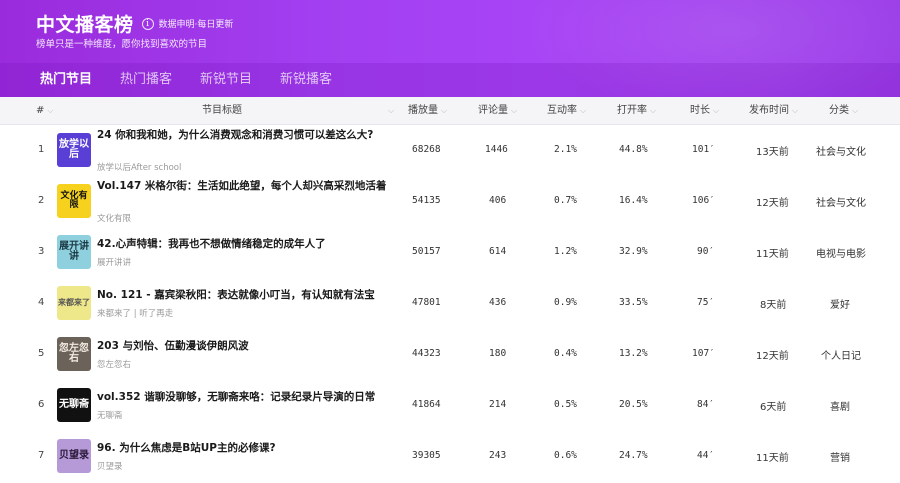  What do you see at coordinates (565, 455) in the screenshot?
I see `interaction-rate: 0.6%` at bounding box center [565, 455].